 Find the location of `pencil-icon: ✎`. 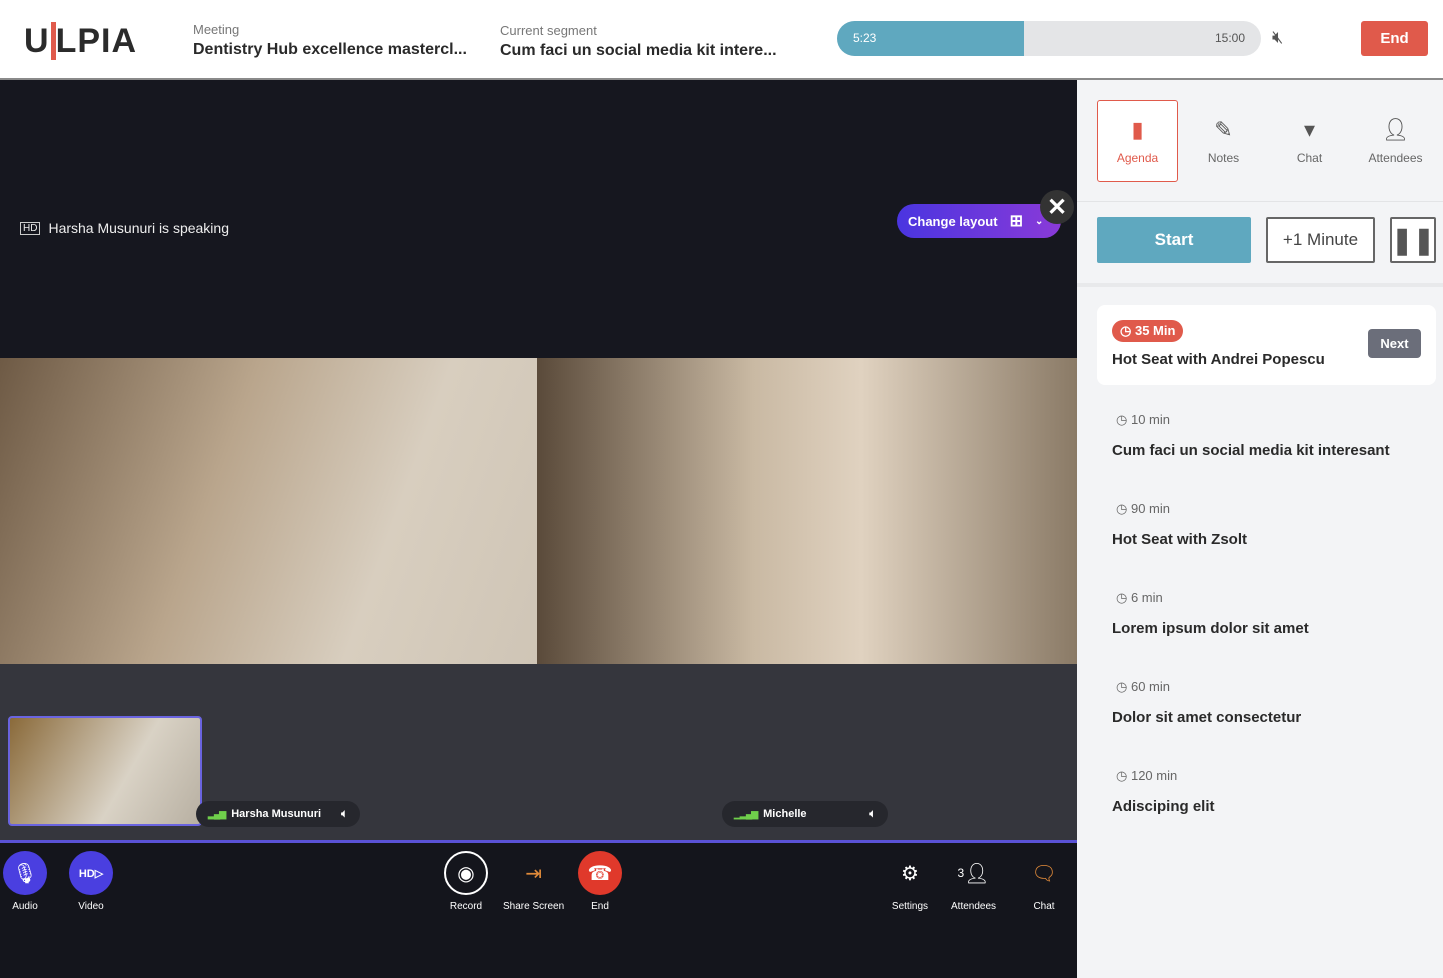

pencil-icon: ✎ is located at coordinates (1223, 129).